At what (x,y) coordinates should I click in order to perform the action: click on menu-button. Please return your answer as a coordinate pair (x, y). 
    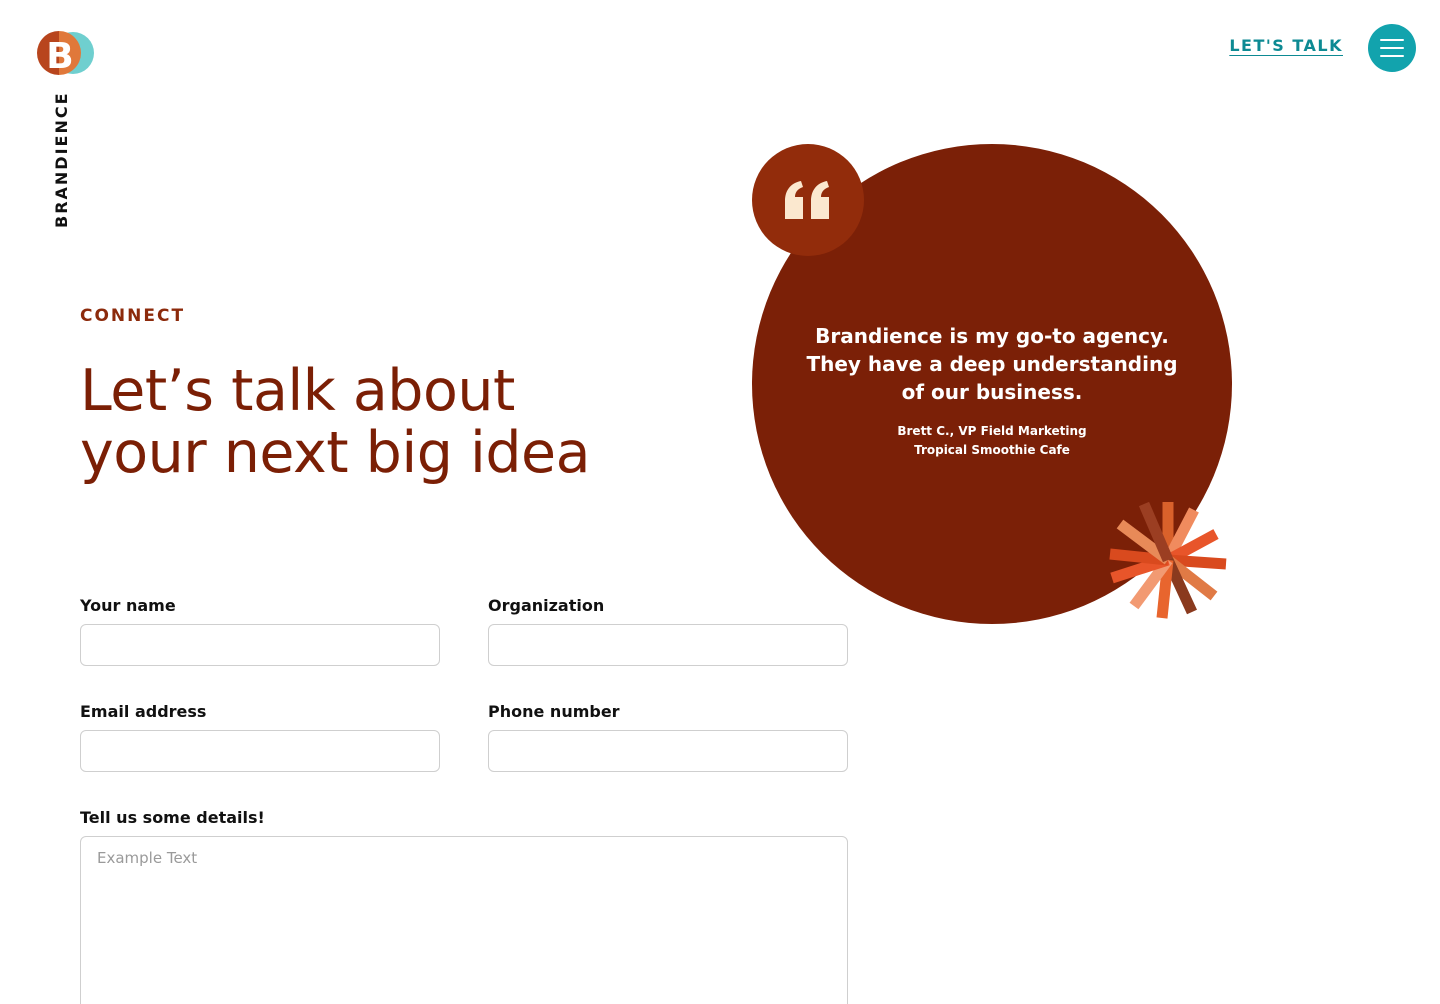
    Looking at the image, I should click on (1392, 48).